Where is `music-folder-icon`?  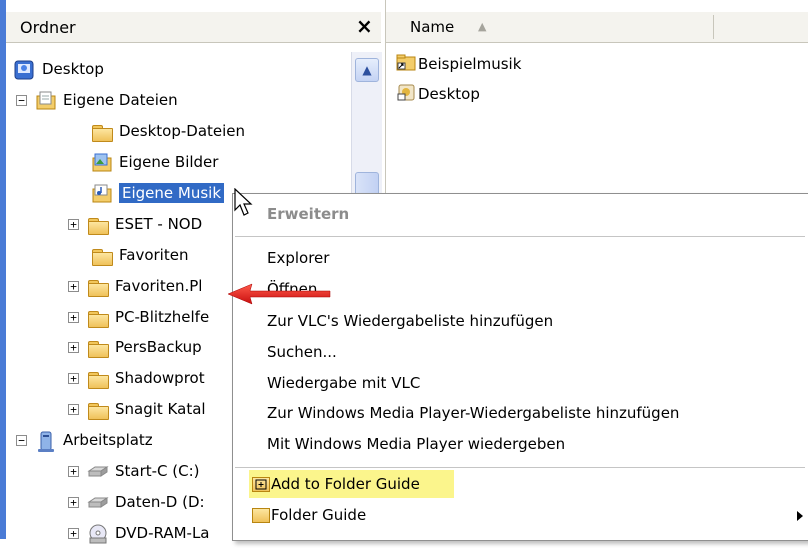 music-folder-icon is located at coordinates (102, 193).